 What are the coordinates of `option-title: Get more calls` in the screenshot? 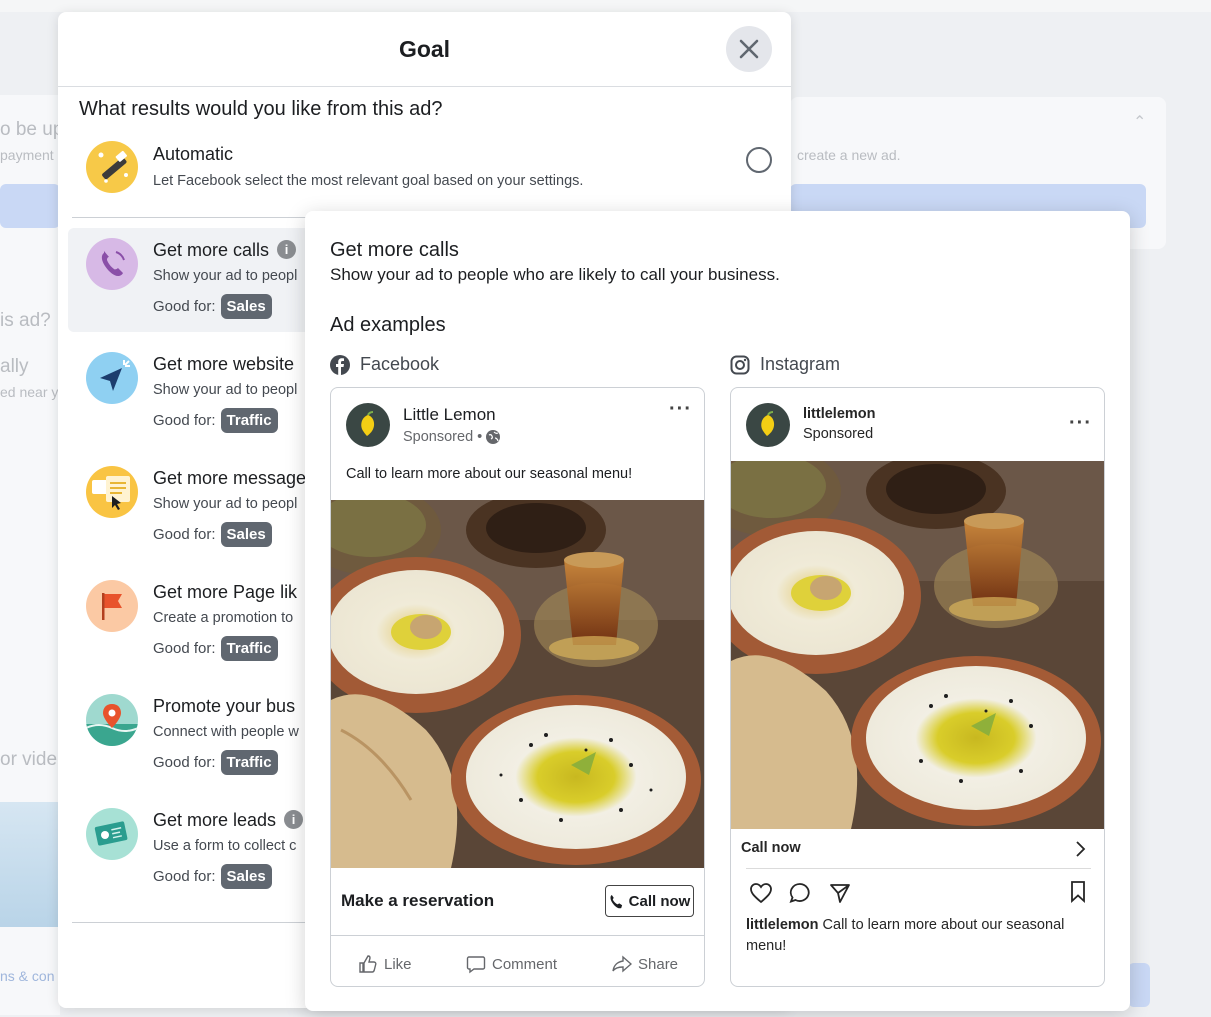 It's located at (211, 250).